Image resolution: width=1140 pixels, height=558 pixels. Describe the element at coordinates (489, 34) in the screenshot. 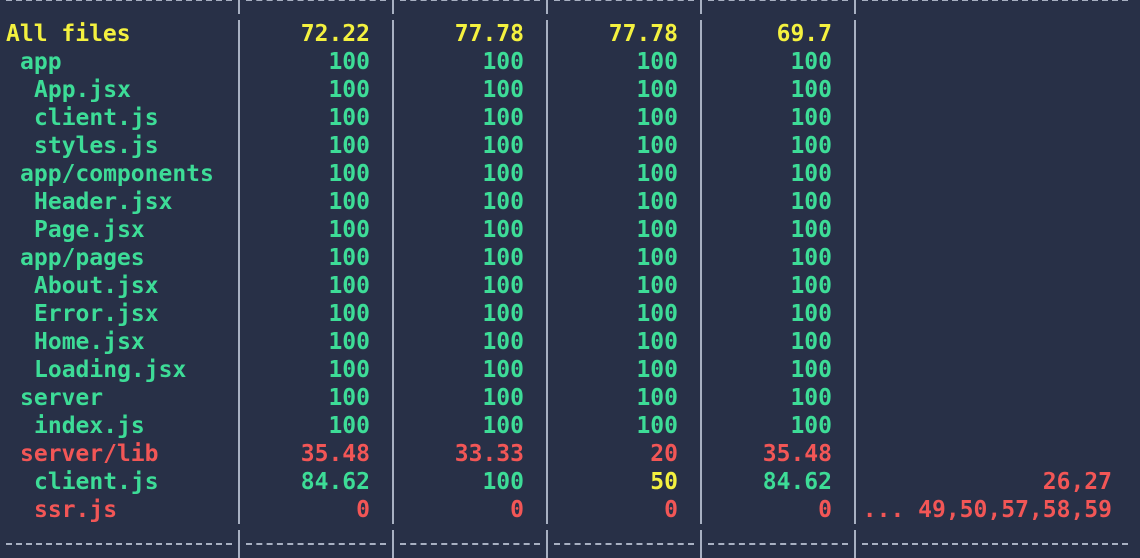

I see `coverage-value: 77.78` at that location.